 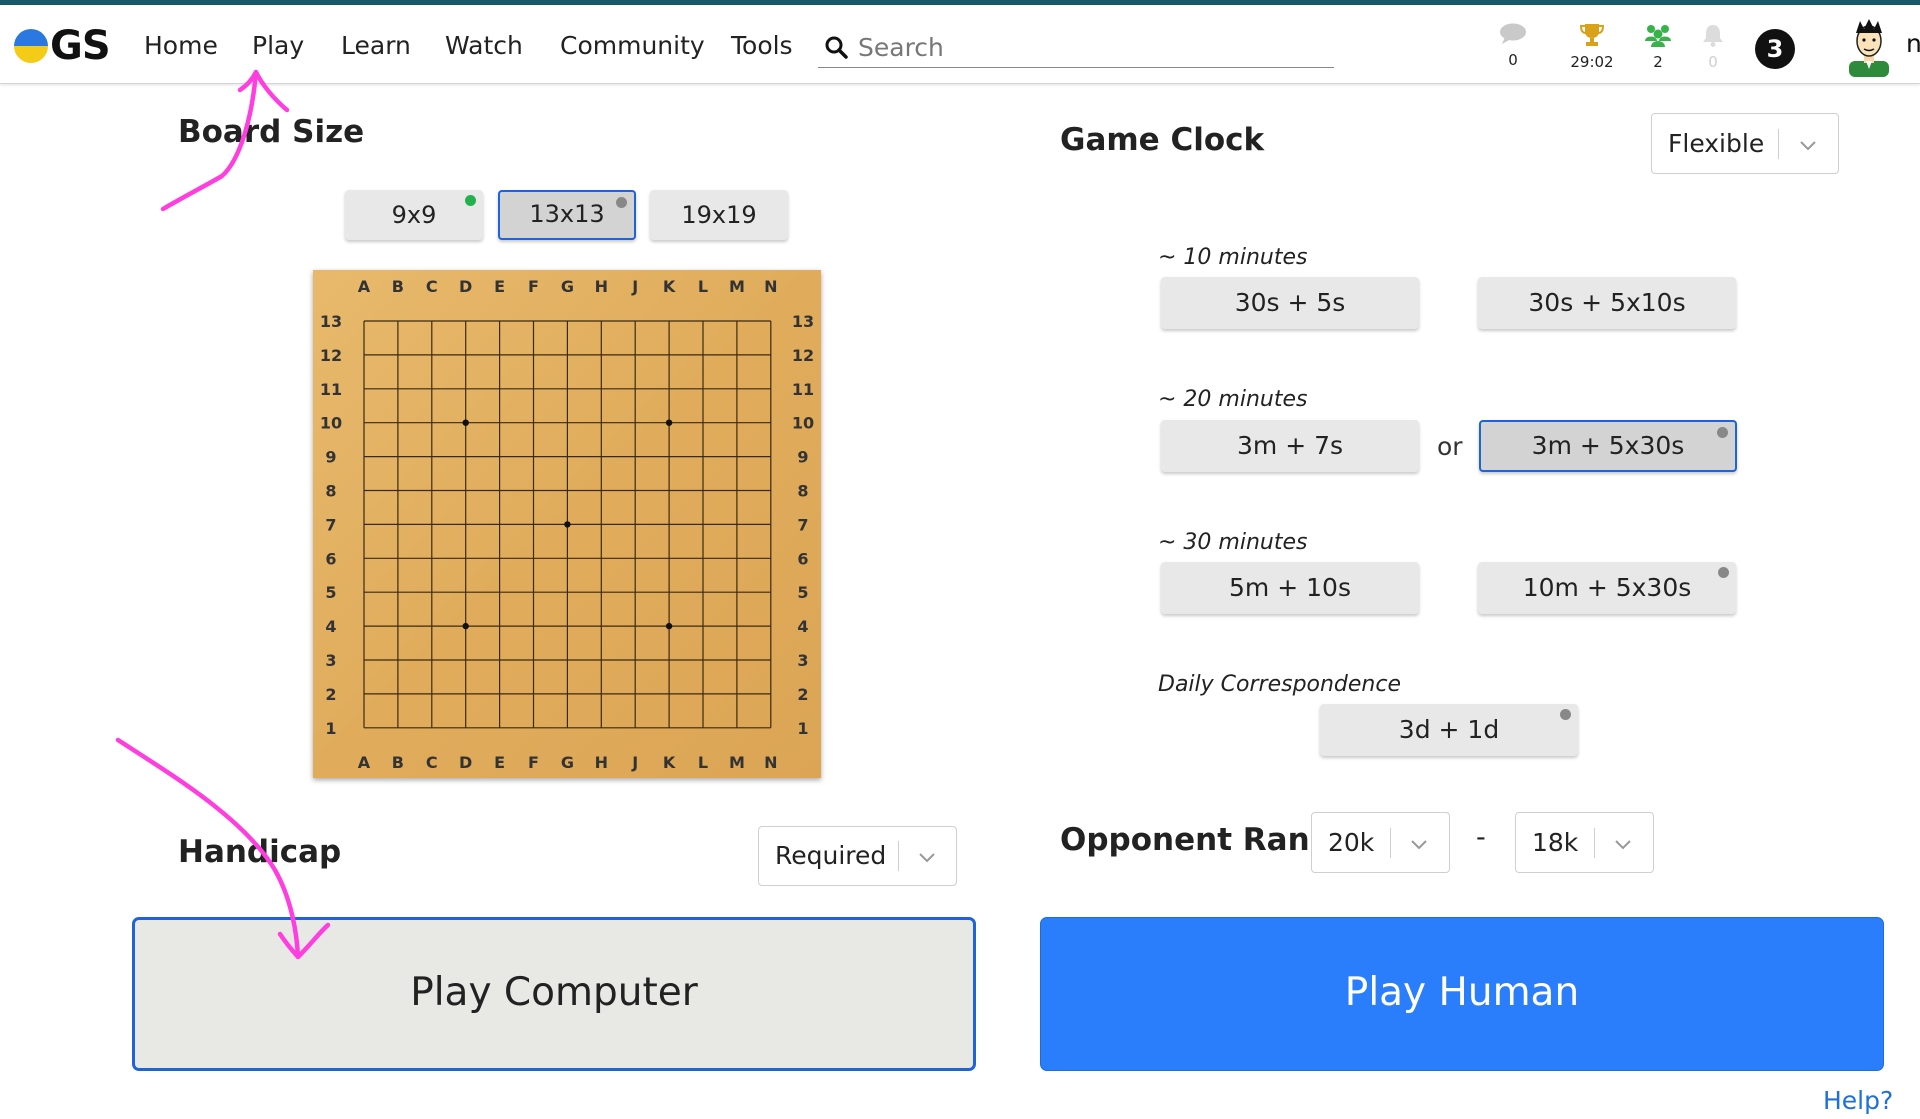 I want to click on clock-option-label: 5m + 10s, so click(x=1290, y=587).